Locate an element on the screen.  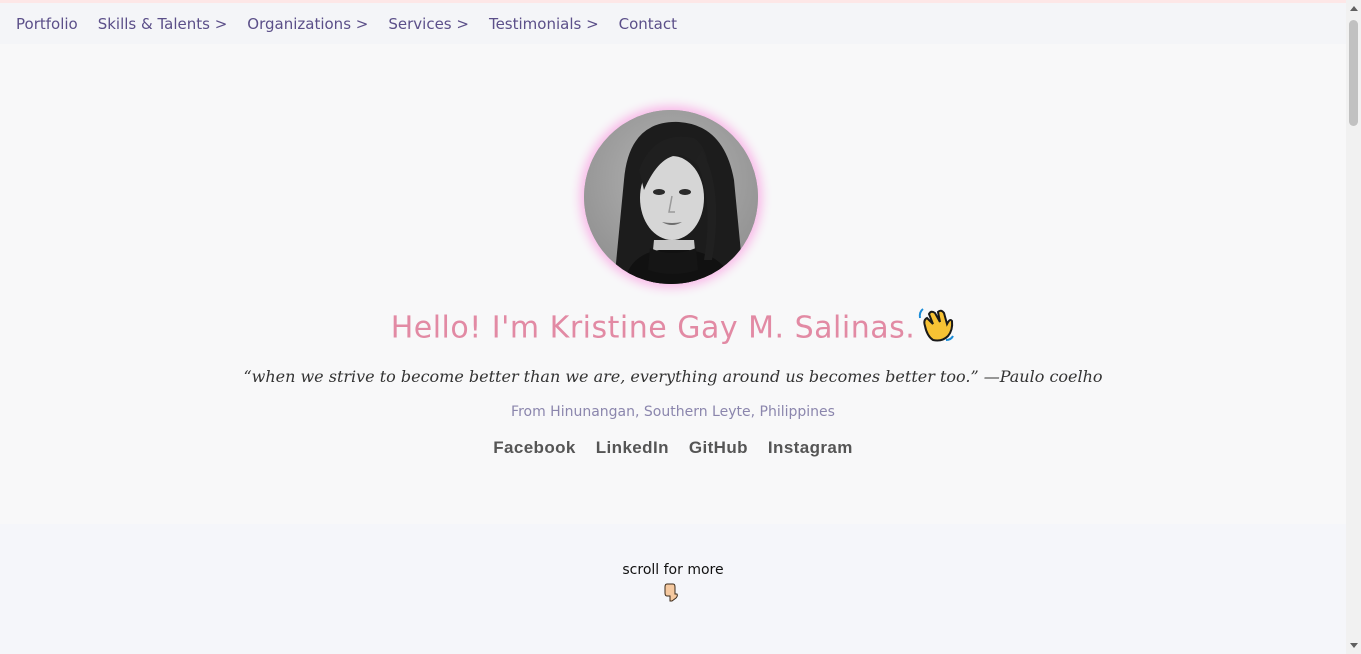
nav-contact: Contact is located at coordinates (648, 24).